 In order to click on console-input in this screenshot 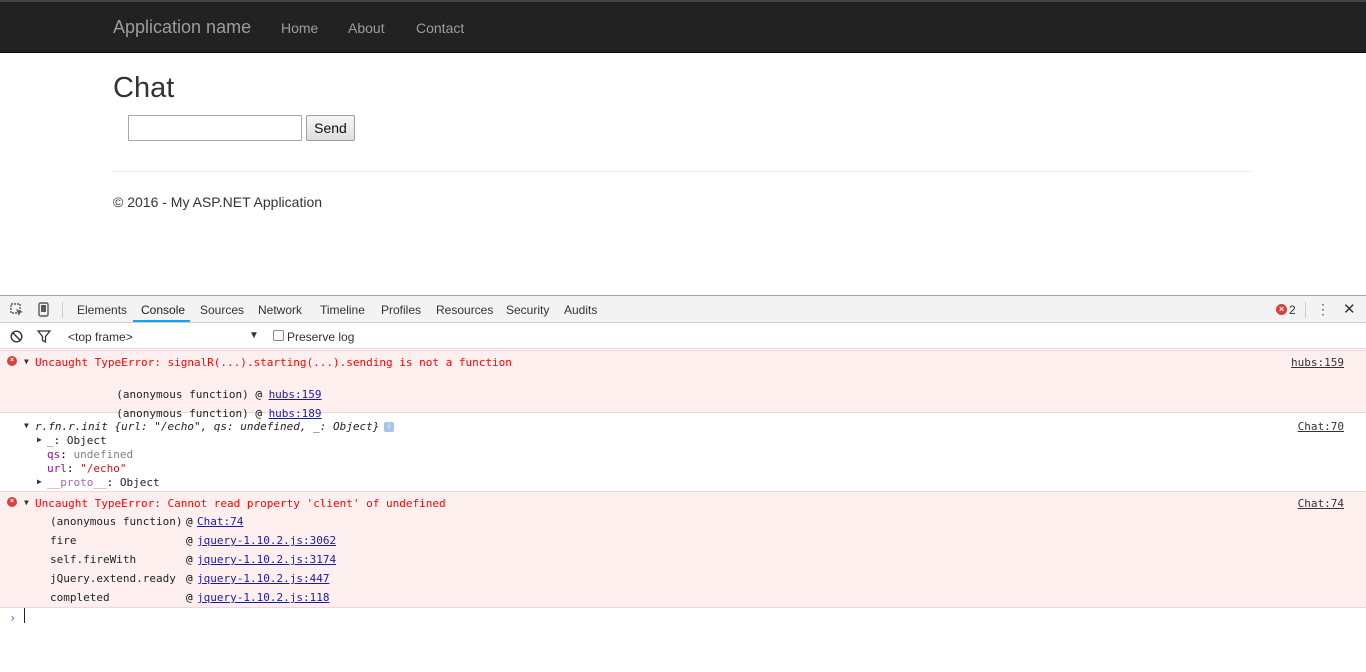, I will do `click(24, 615)`.